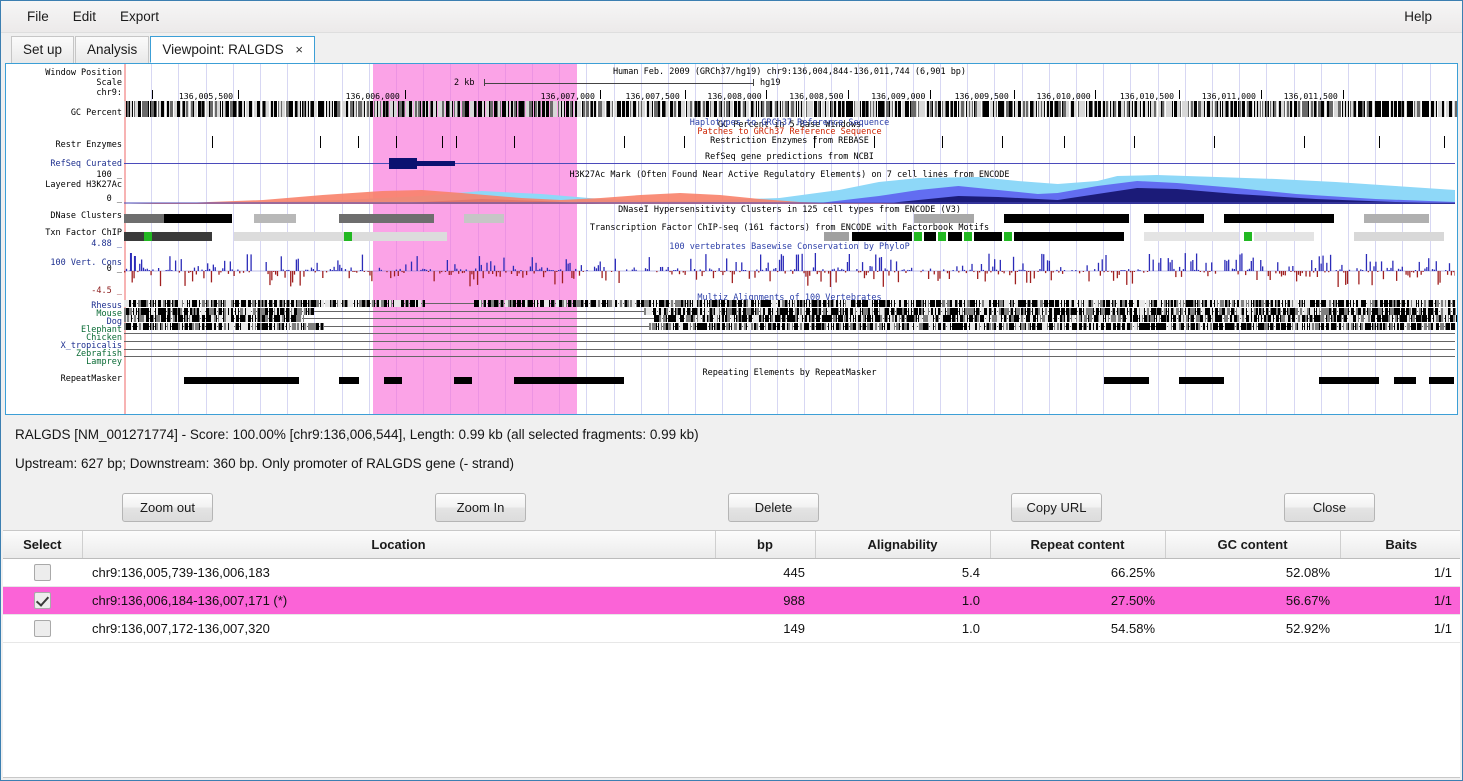 The image size is (1463, 781). What do you see at coordinates (789, 236) in the screenshot?
I see `tf-chip-track` at bounding box center [789, 236].